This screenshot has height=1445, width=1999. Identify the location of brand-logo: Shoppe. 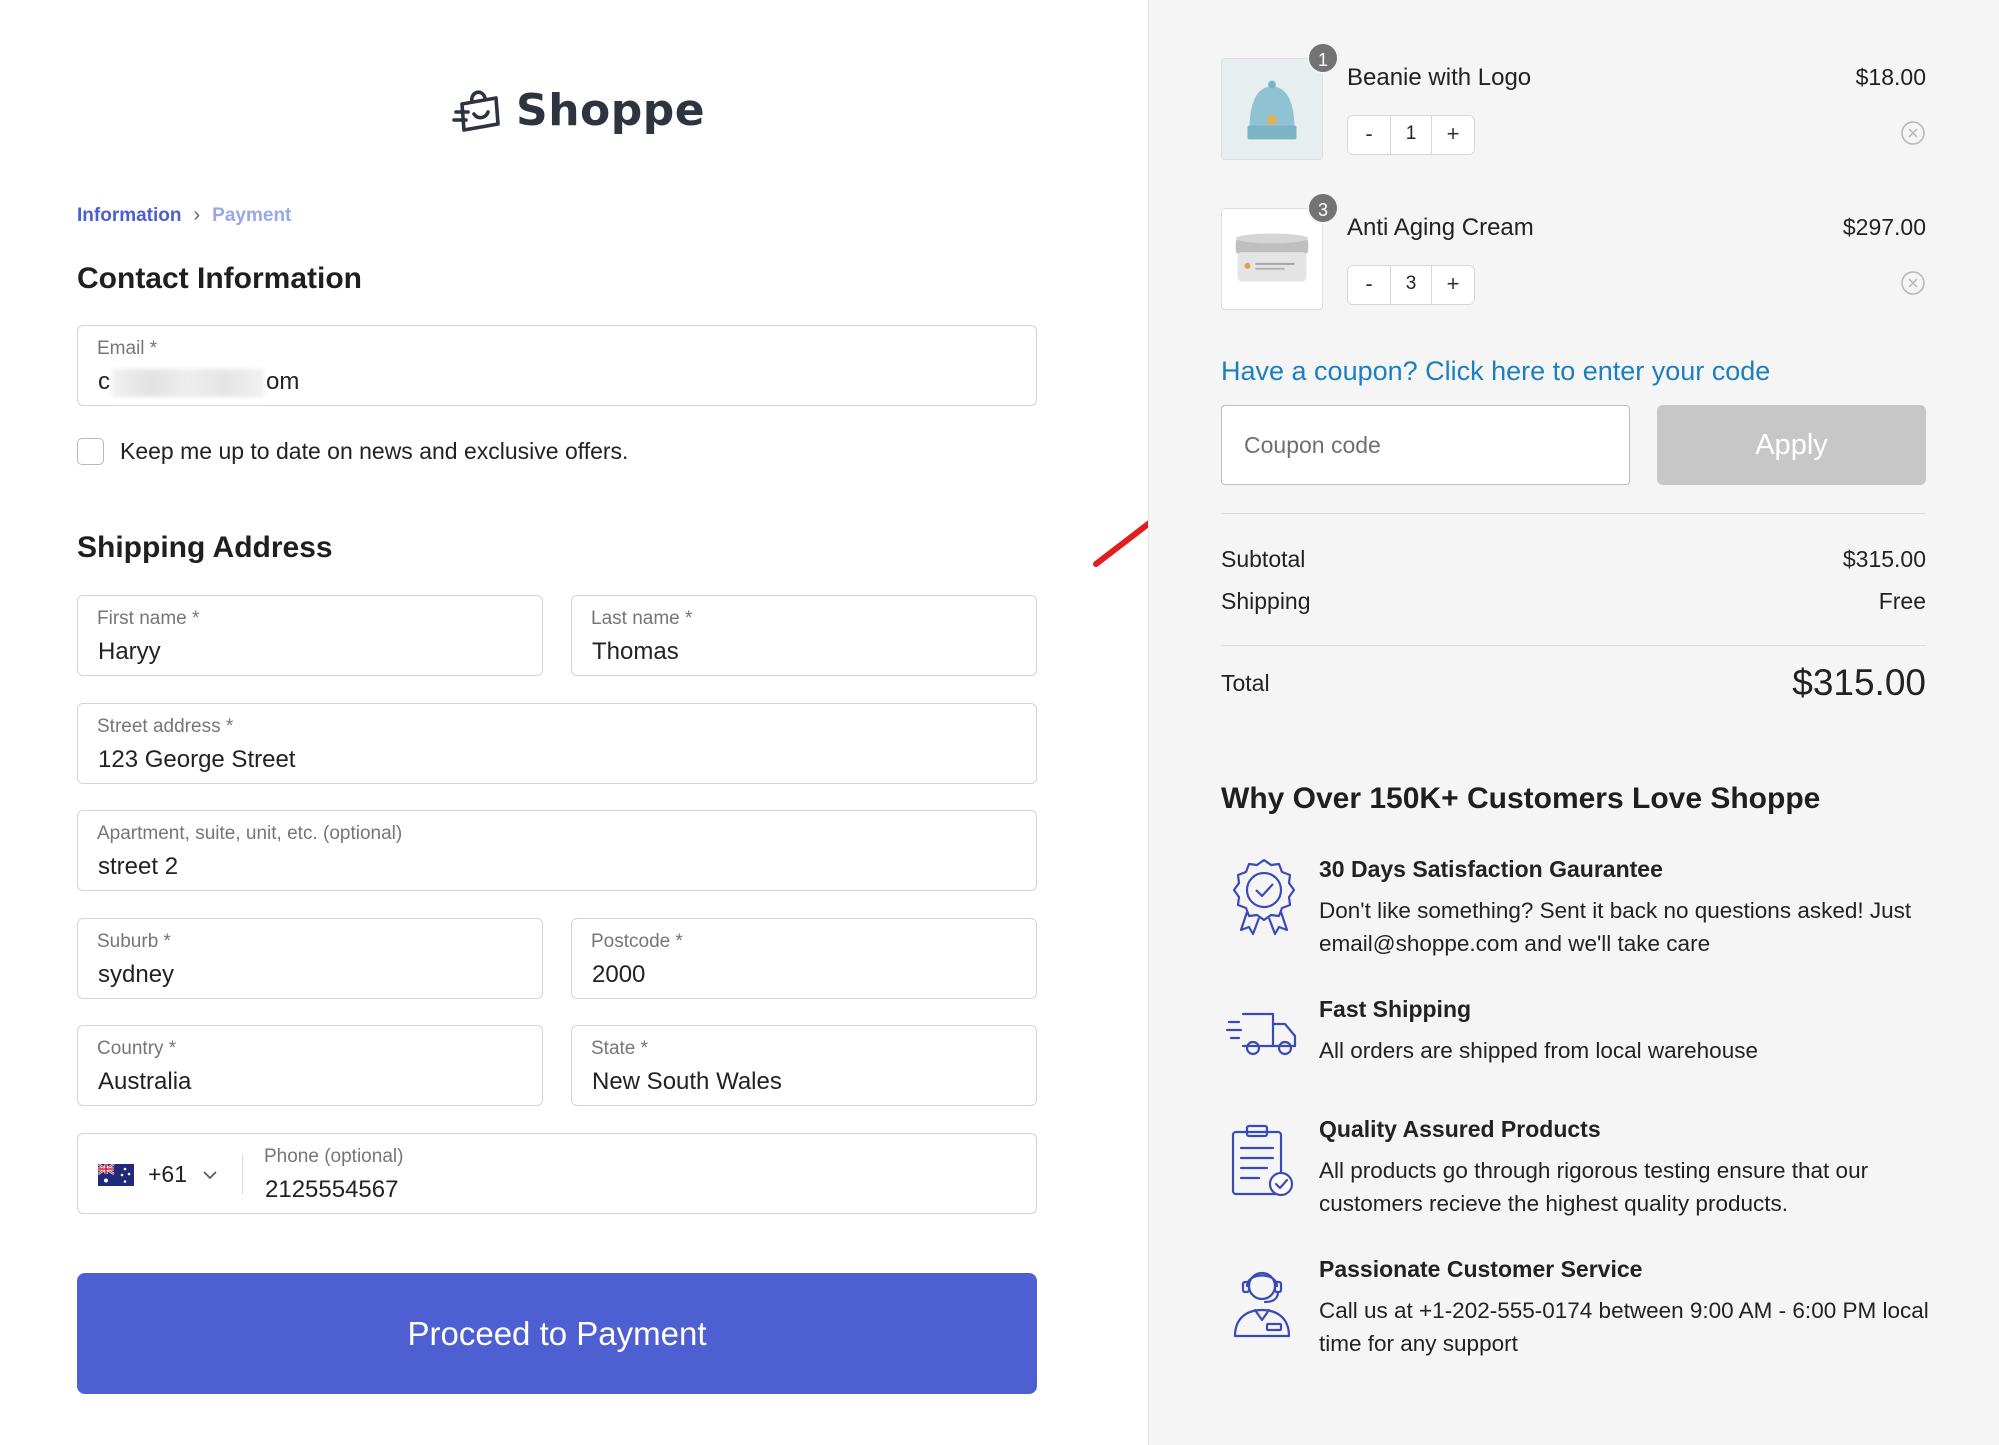
(577, 110).